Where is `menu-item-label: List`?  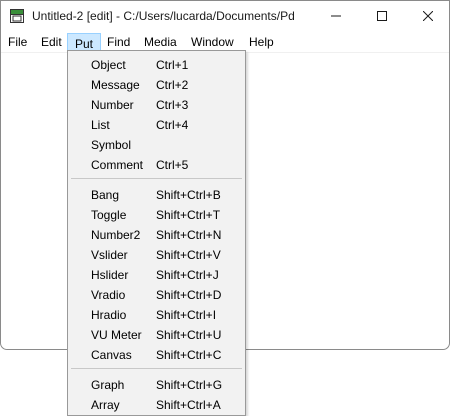
menu-item-label: List is located at coordinates (100, 125).